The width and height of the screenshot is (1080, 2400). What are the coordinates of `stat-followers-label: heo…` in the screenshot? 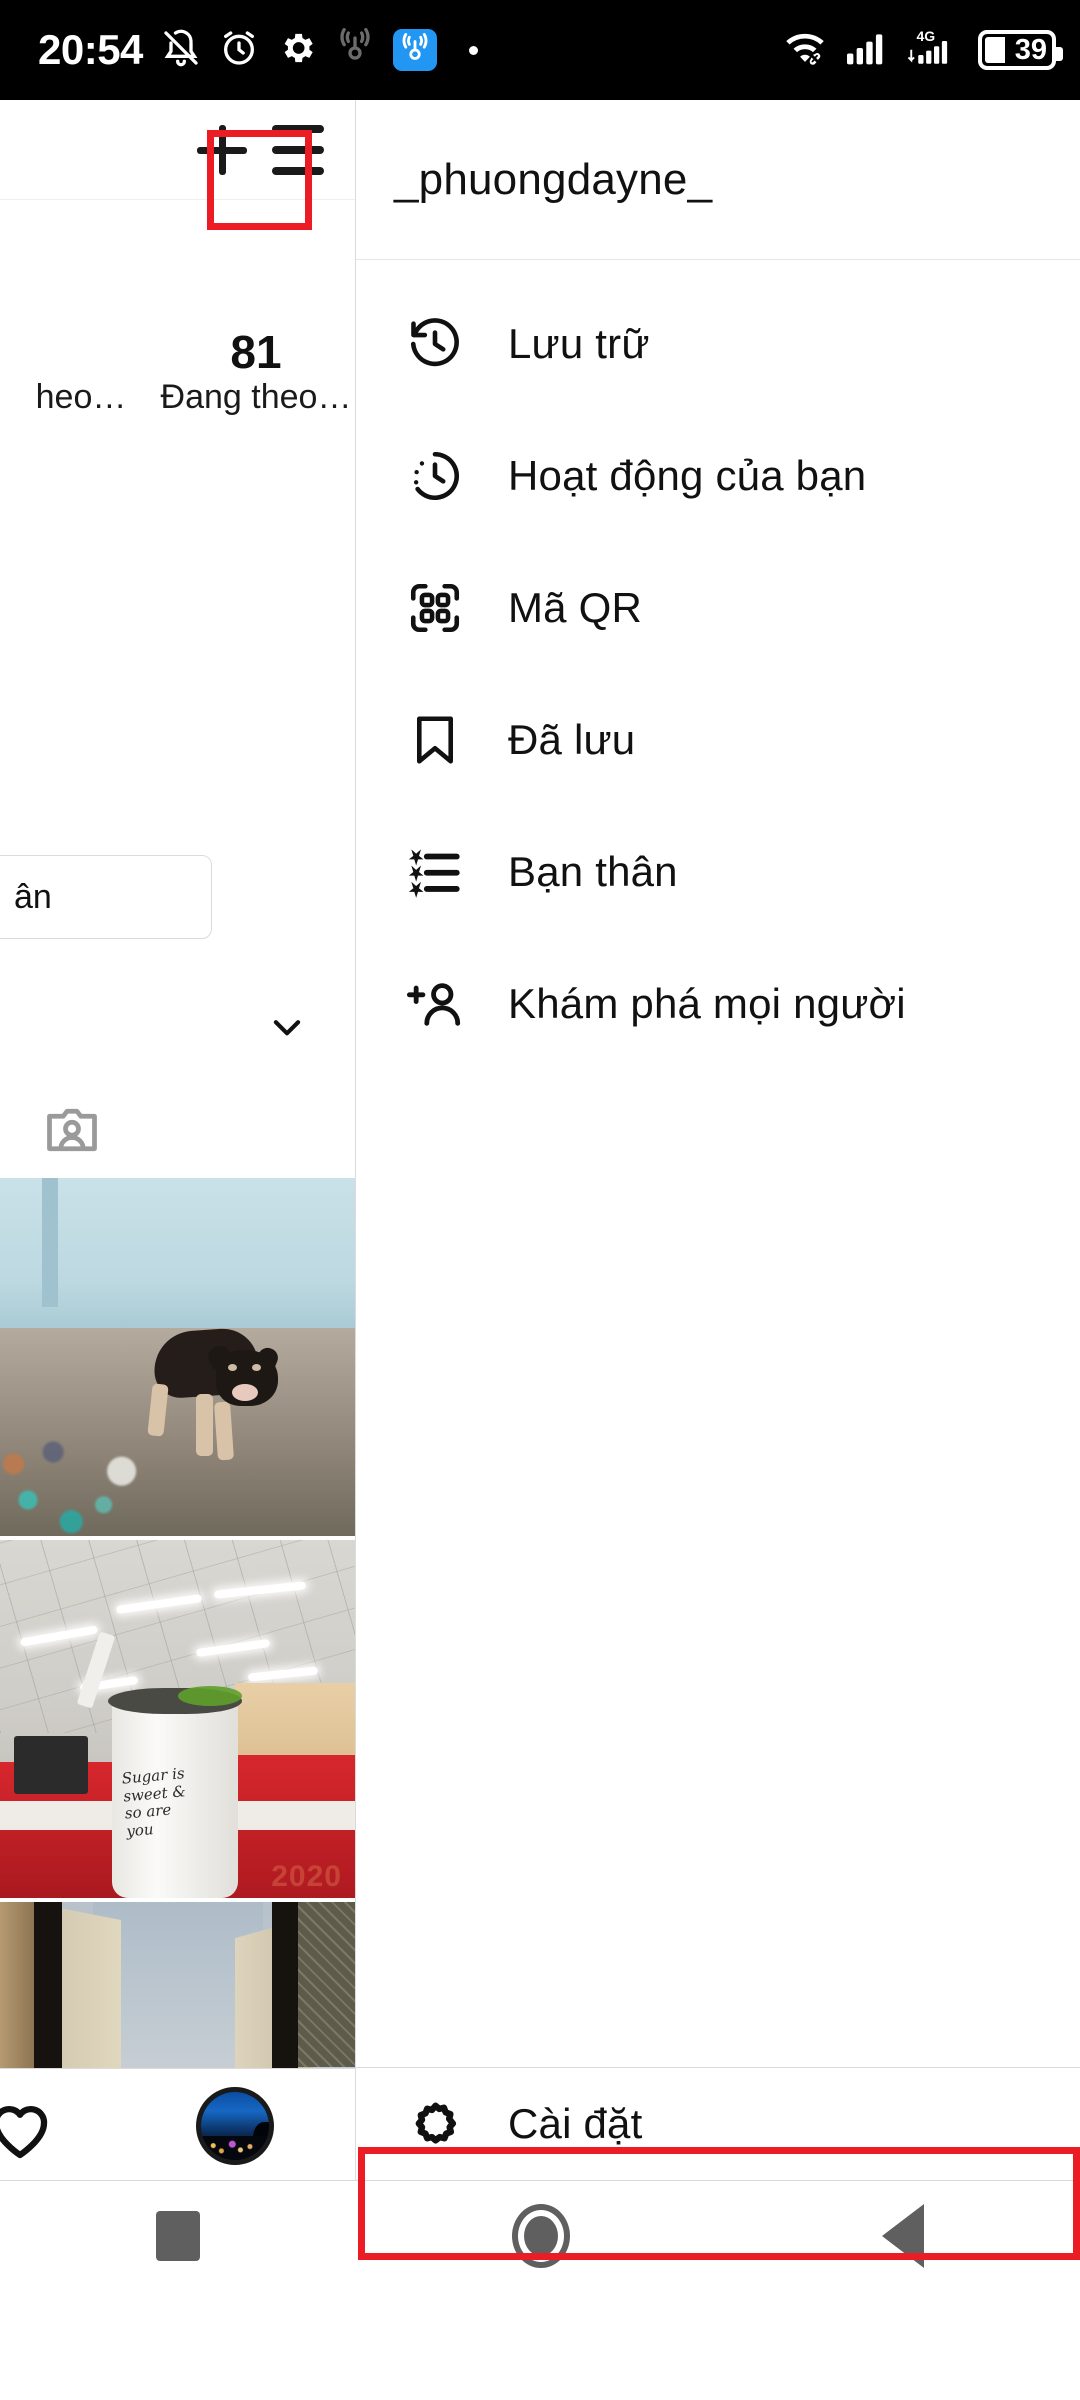 It's located at (81, 397).